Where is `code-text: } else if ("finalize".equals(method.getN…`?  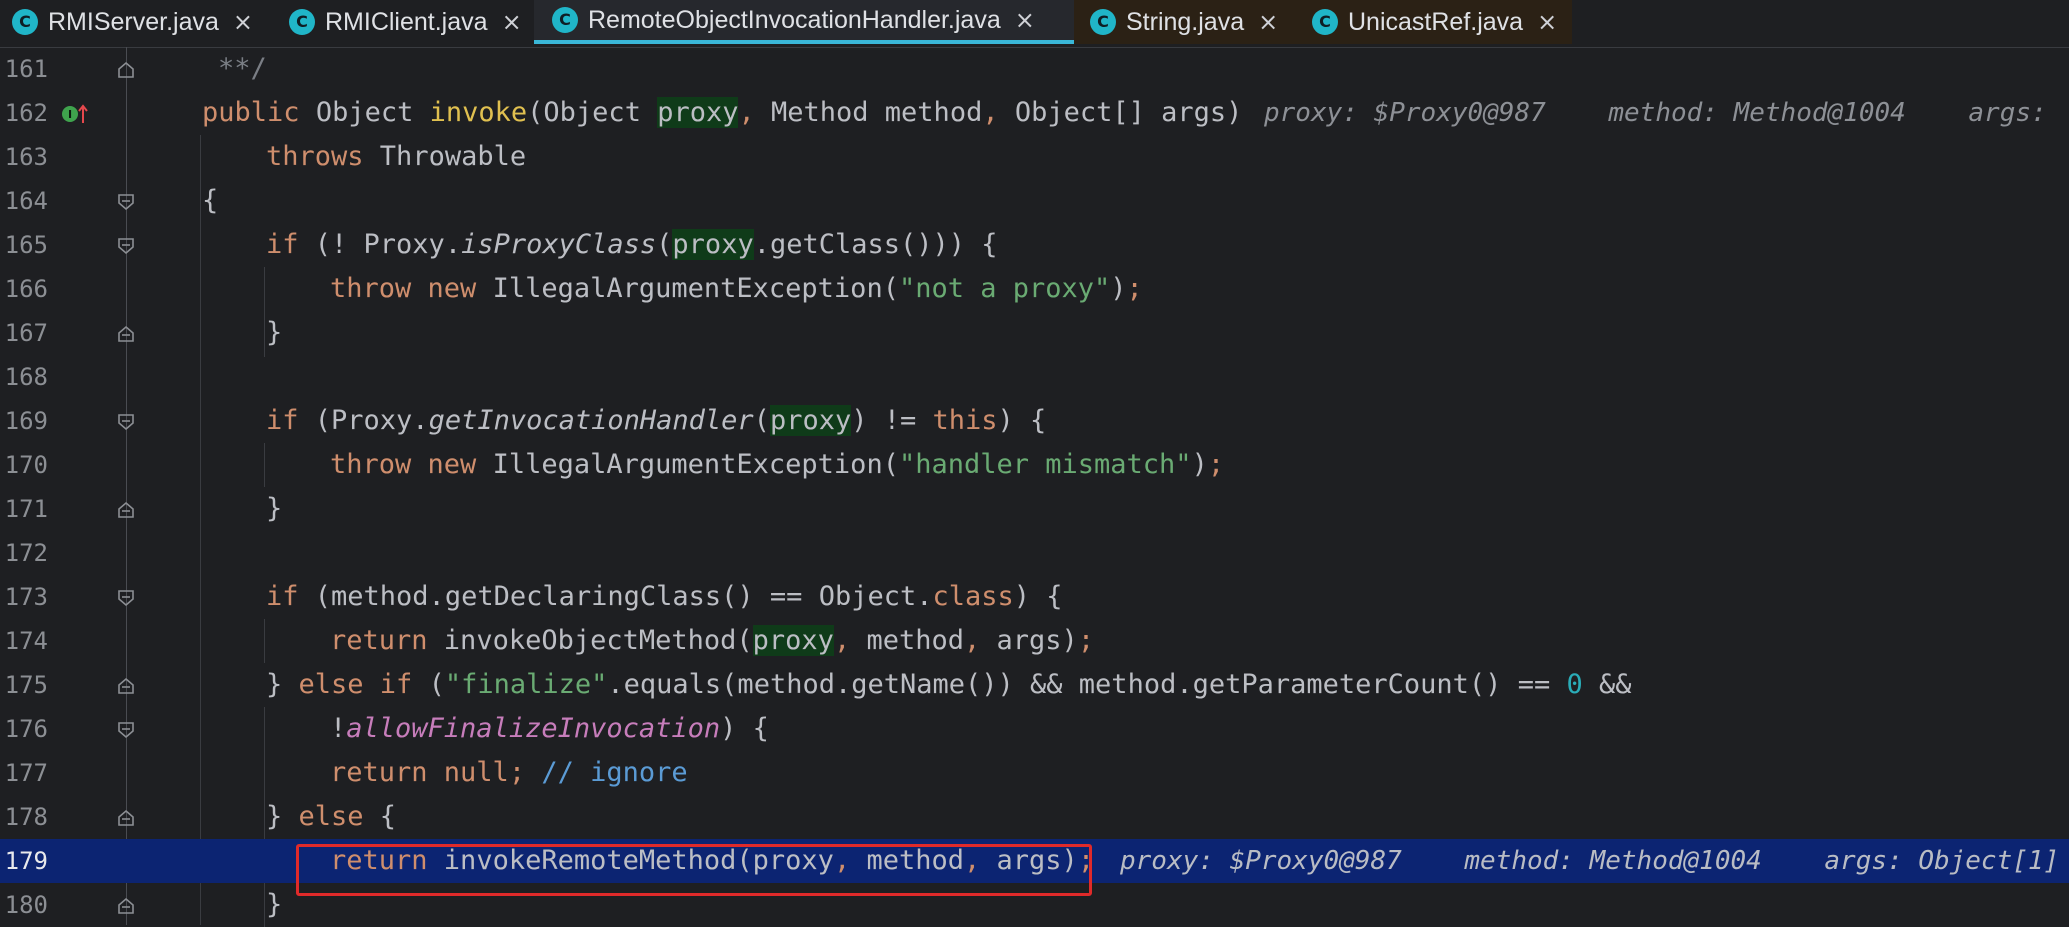 code-text: } else if ("finalize".equals(method.getN… is located at coordinates (949, 684).